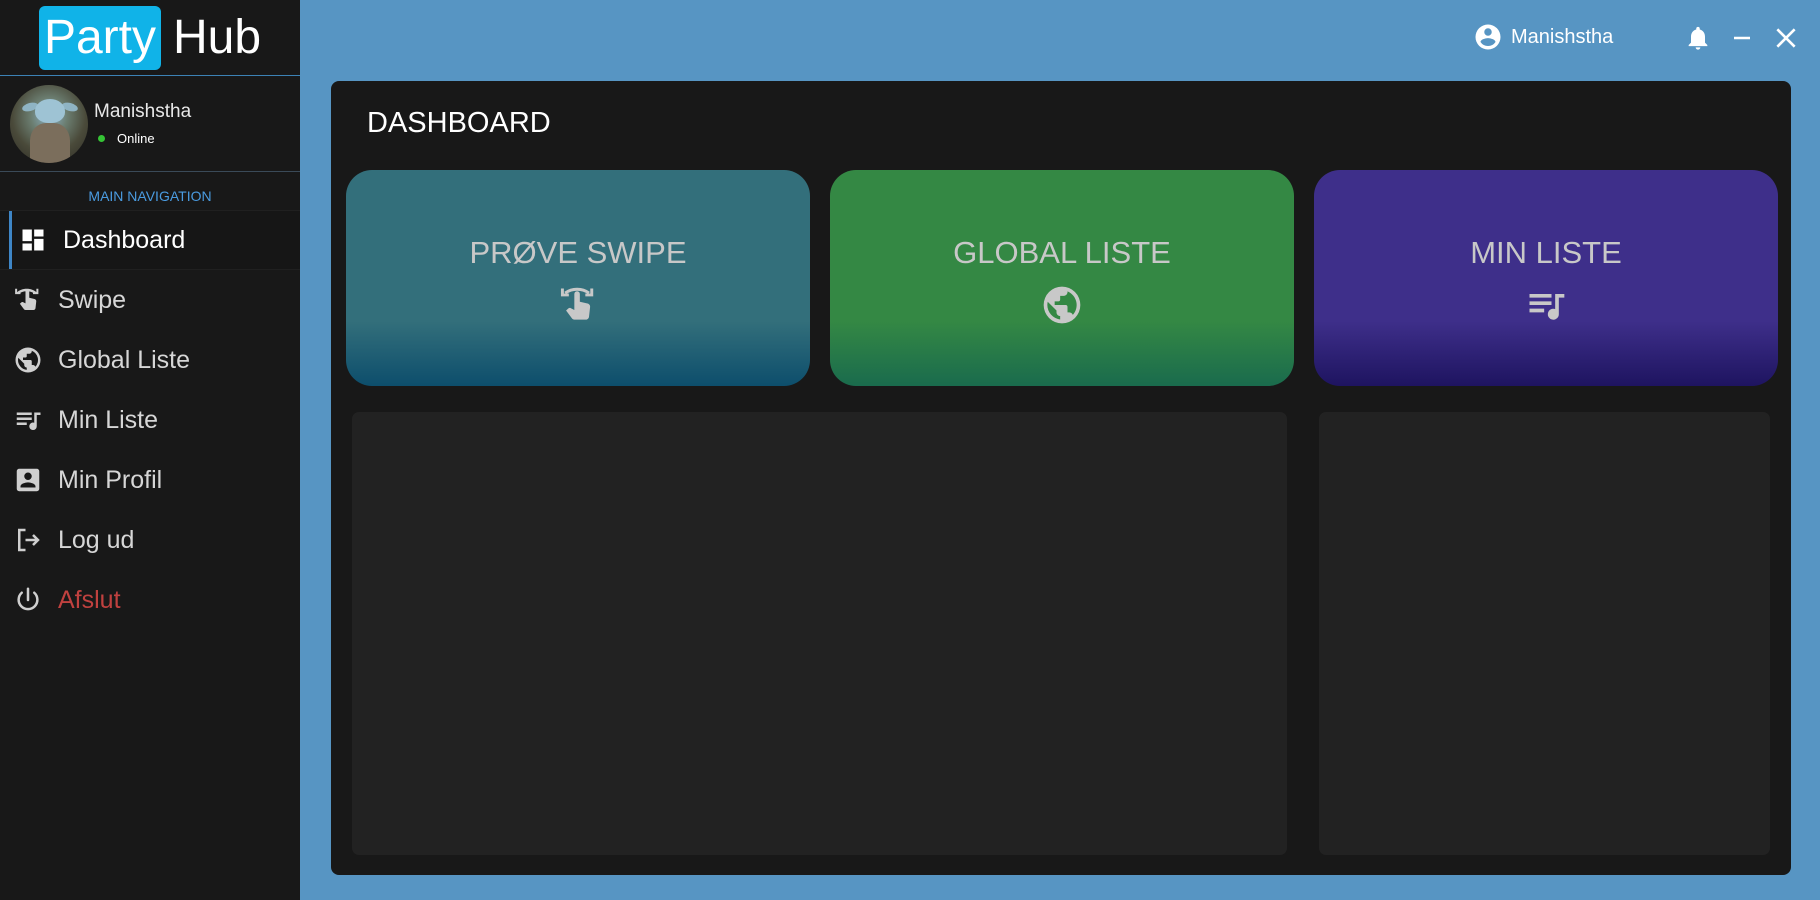 The image size is (1820, 900). Describe the element at coordinates (101, 138) in the screenshot. I see `online-dot-icon` at that location.